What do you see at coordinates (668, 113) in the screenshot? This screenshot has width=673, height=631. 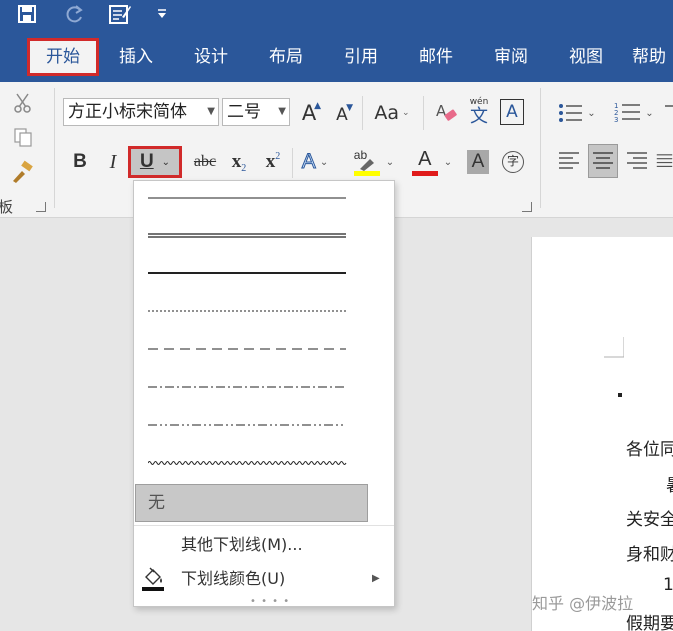 I see `multilevel-list-button` at bounding box center [668, 113].